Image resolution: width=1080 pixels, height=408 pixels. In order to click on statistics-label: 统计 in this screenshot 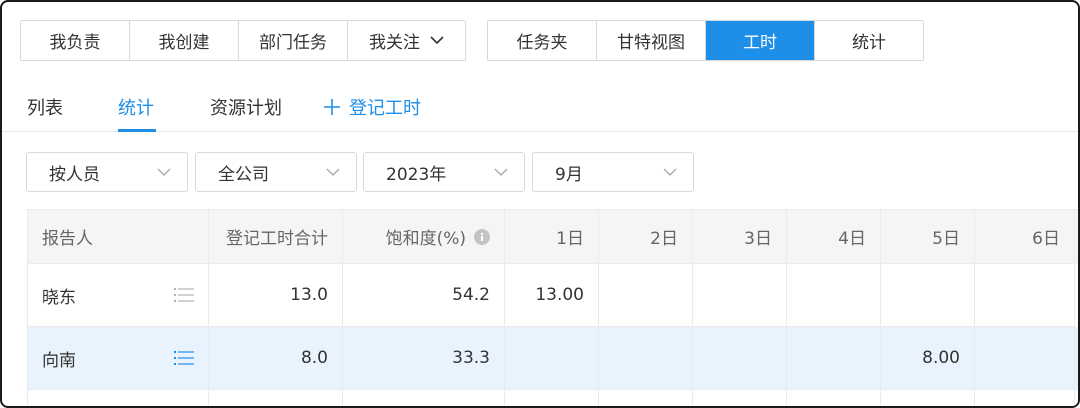, I will do `click(869, 43)`.